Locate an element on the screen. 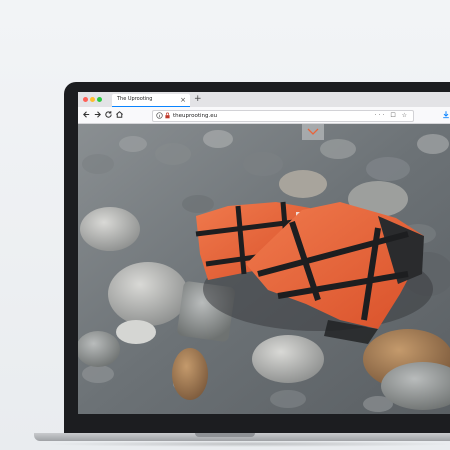  download-icon is located at coordinates (446, 116).